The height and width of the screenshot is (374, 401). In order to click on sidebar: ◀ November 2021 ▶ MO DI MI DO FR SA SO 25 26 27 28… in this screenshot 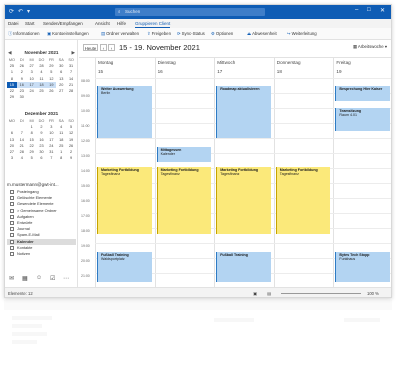, I will do `click(41, 163)`.